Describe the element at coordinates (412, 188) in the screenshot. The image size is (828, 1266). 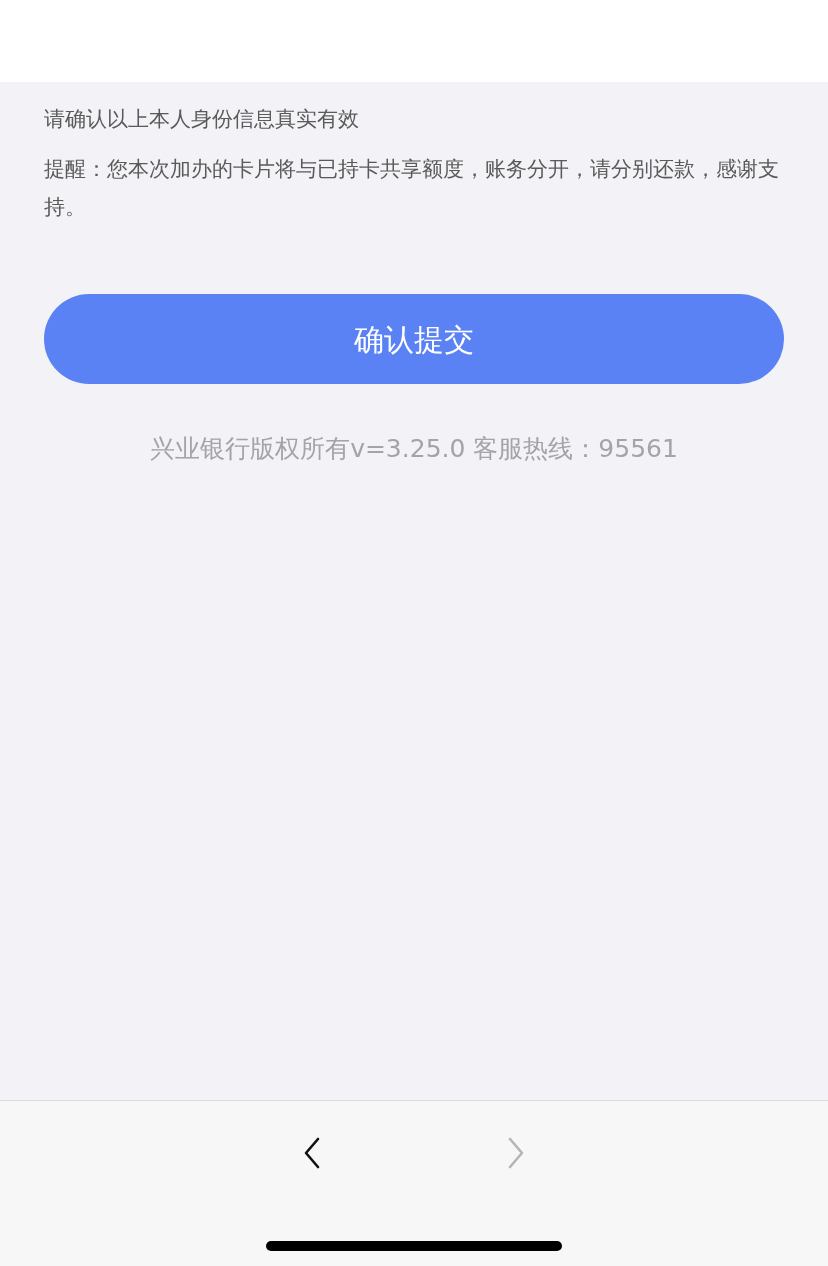
I see `notice-text: 提醒：您本次加办的卡片将与已持卡共享额度，账务分开，请分别还款，感谢支持。` at that location.